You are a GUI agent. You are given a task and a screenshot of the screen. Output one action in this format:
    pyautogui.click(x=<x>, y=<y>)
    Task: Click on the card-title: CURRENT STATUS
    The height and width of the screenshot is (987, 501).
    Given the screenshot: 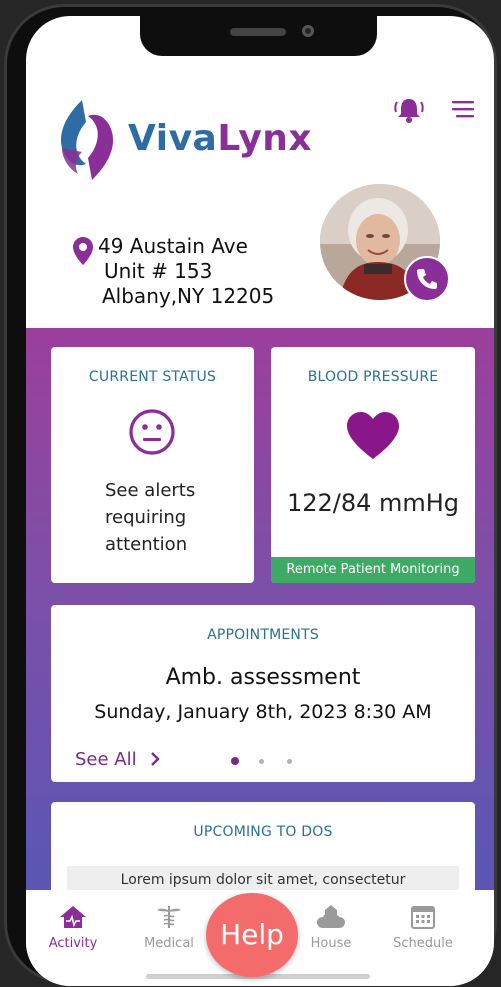 What is the action you would take?
    pyautogui.click(x=152, y=377)
    